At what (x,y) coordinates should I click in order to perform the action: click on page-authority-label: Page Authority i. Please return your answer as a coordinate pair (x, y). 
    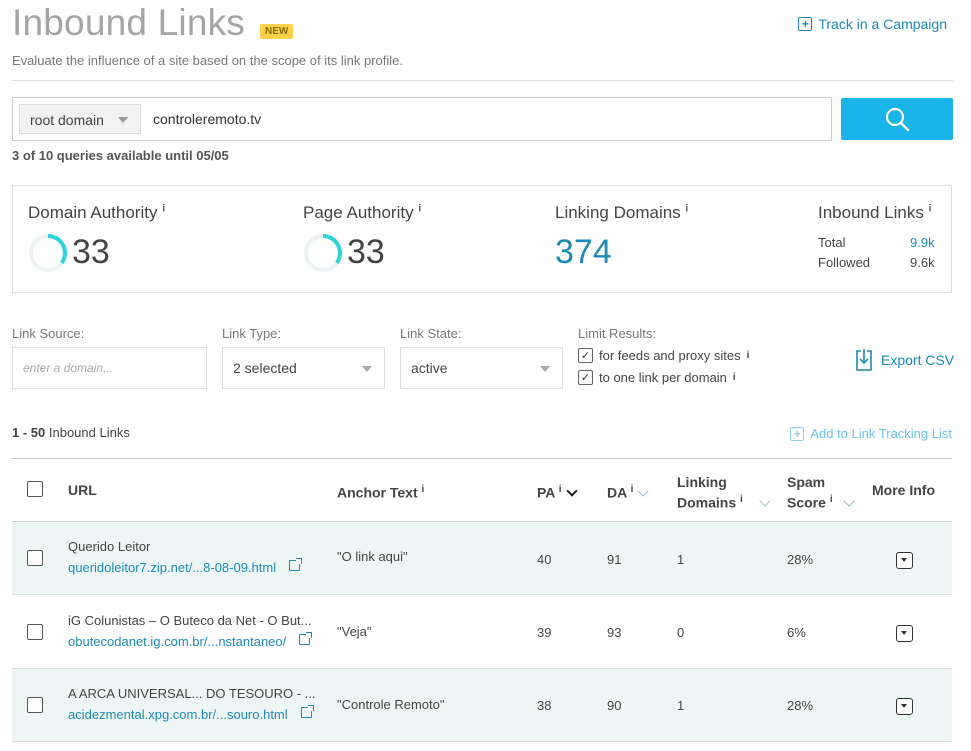
    Looking at the image, I should click on (362, 212).